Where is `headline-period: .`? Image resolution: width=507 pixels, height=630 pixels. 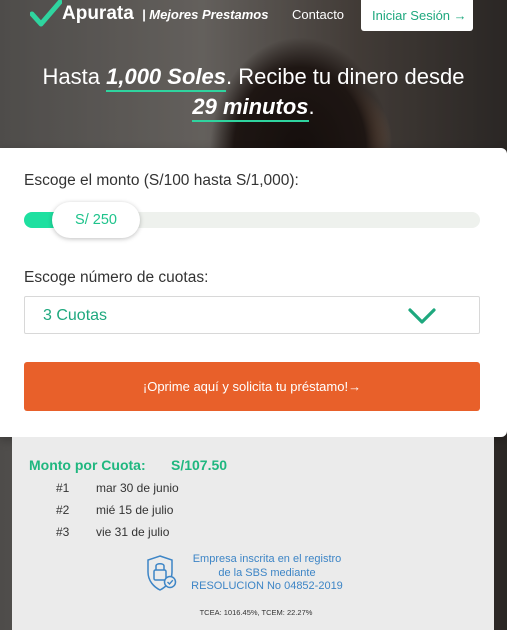 headline-period: . is located at coordinates (311, 106).